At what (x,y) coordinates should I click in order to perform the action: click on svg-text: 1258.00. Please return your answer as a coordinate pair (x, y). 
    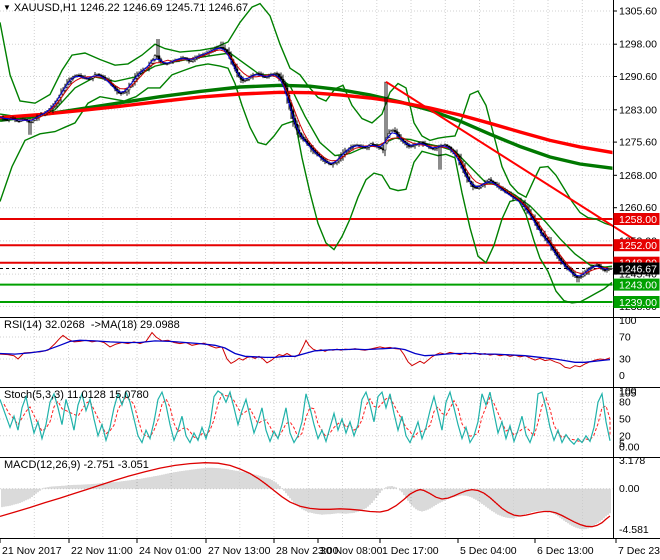
    Looking at the image, I should click on (638, 220).